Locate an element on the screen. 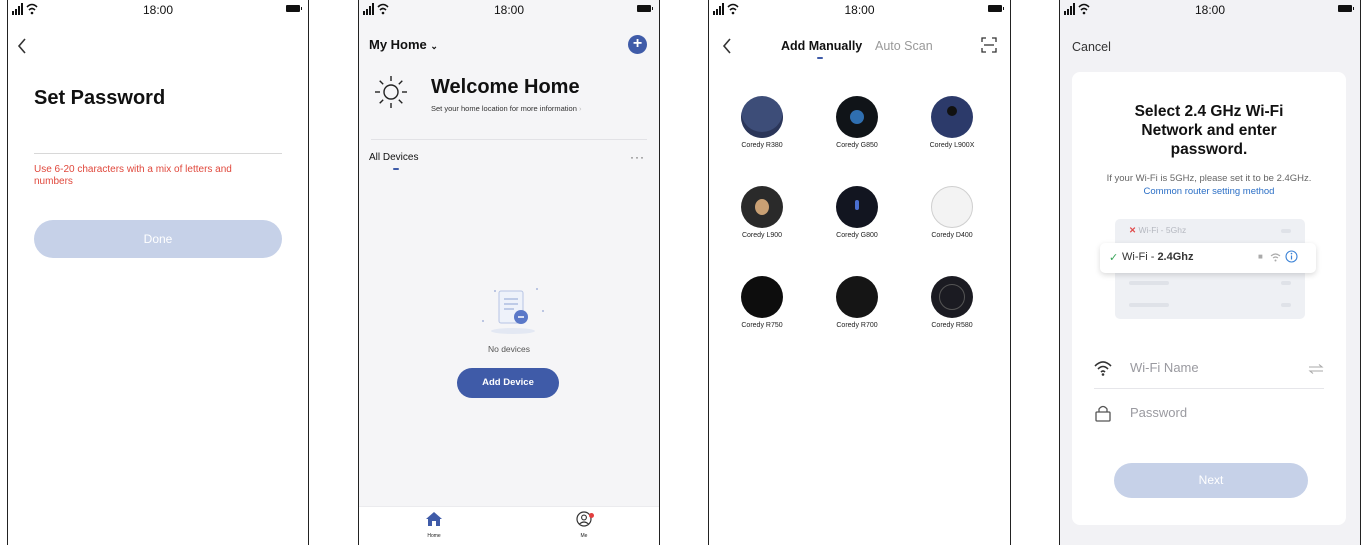 This screenshot has height=545, width=1364. robot-item: Coredy R700 is located at coordinates (857, 302).